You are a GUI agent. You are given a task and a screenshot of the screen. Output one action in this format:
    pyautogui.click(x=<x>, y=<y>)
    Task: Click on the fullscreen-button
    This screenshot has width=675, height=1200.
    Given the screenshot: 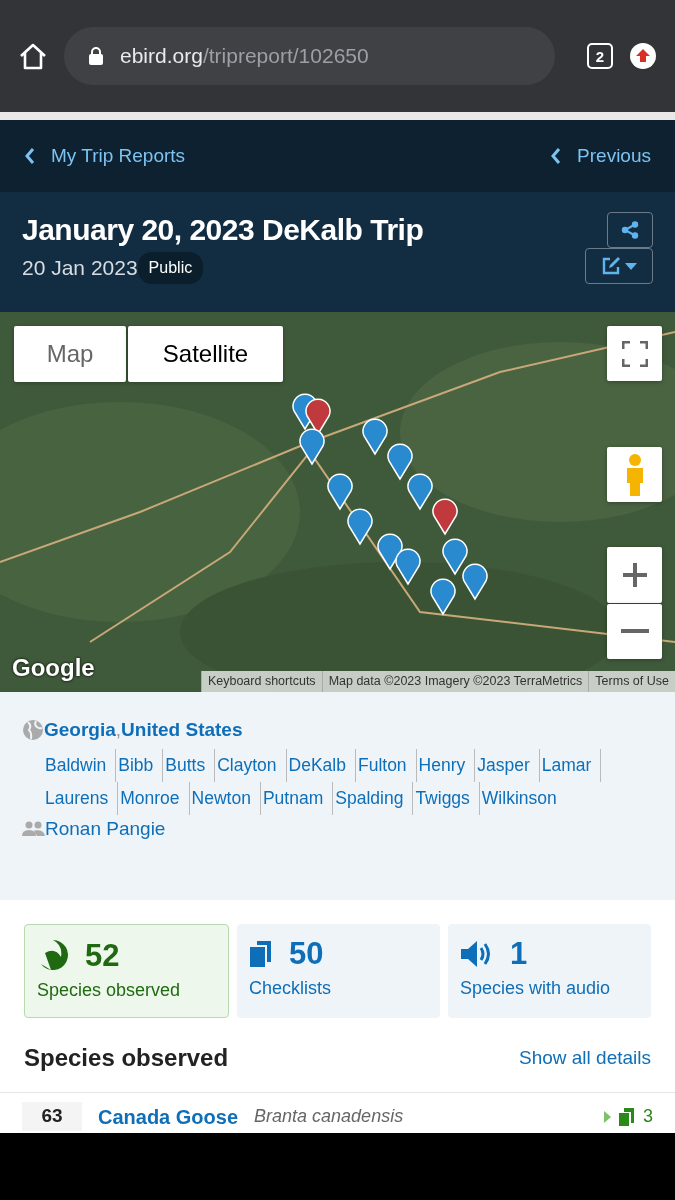 What is the action you would take?
    pyautogui.click(x=634, y=353)
    